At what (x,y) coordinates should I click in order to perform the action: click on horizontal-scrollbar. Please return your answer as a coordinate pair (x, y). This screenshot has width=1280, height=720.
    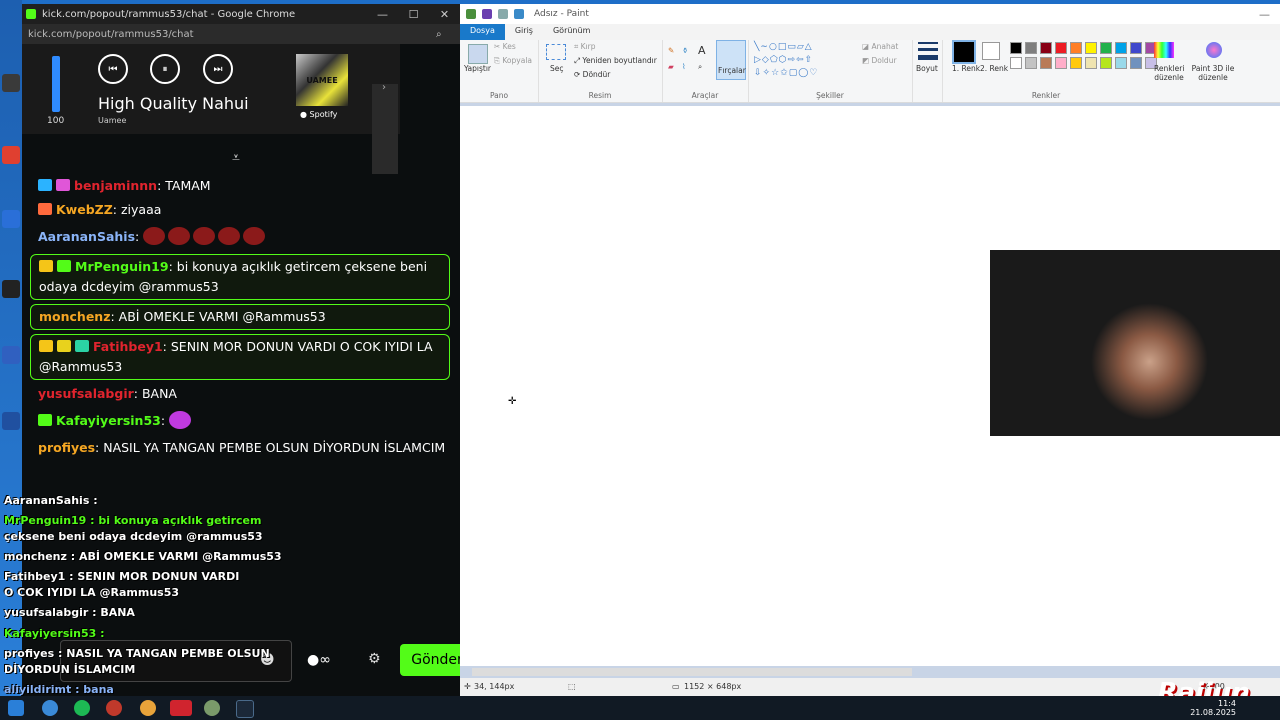
    Looking at the image, I should click on (692, 672).